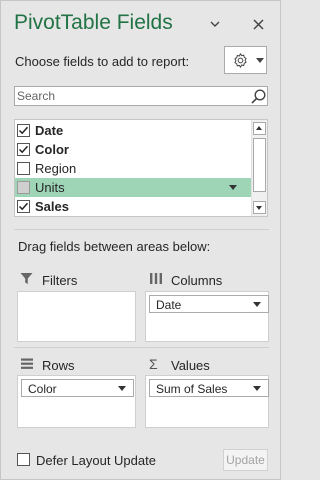 The width and height of the screenshot is (320, 480). I want to click on search-box, so click(141, 96).